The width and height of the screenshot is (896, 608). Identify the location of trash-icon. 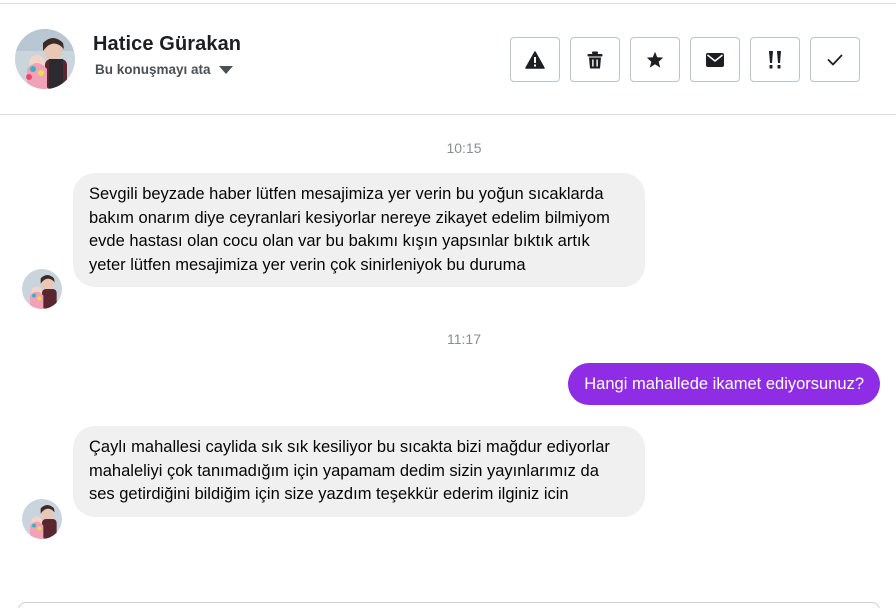
(595, 59).